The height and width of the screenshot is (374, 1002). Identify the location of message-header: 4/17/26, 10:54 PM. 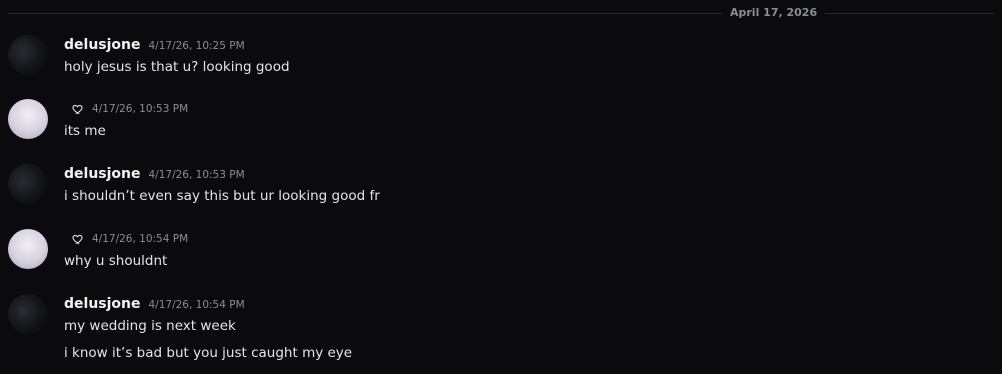
(126, 239).